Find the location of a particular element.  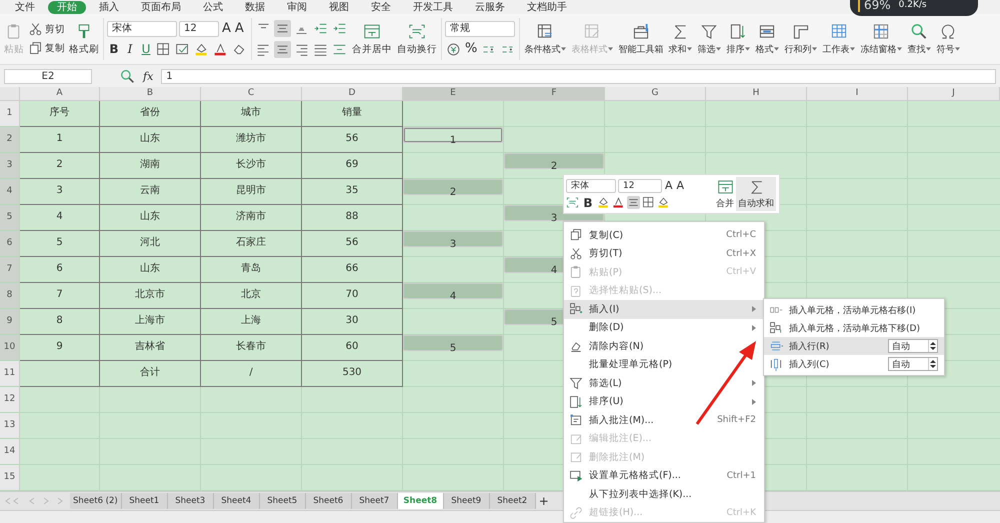

row-header: 7 is located at coordinates (10, 269).